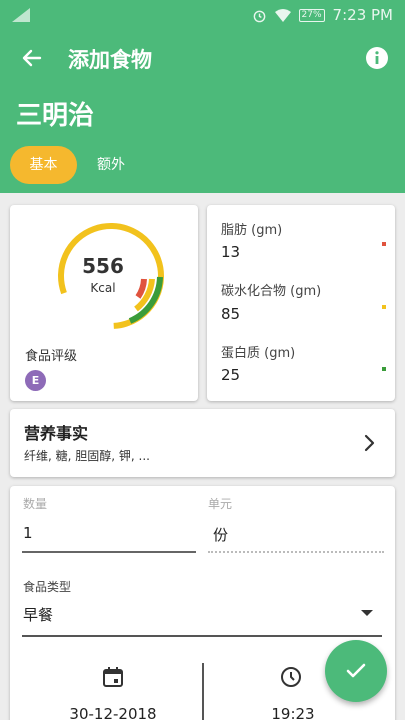 Image resolution: width=405 pixels, height=720 pixels. I want to click on clock-time: 7:23 PM, so click(362, 15).